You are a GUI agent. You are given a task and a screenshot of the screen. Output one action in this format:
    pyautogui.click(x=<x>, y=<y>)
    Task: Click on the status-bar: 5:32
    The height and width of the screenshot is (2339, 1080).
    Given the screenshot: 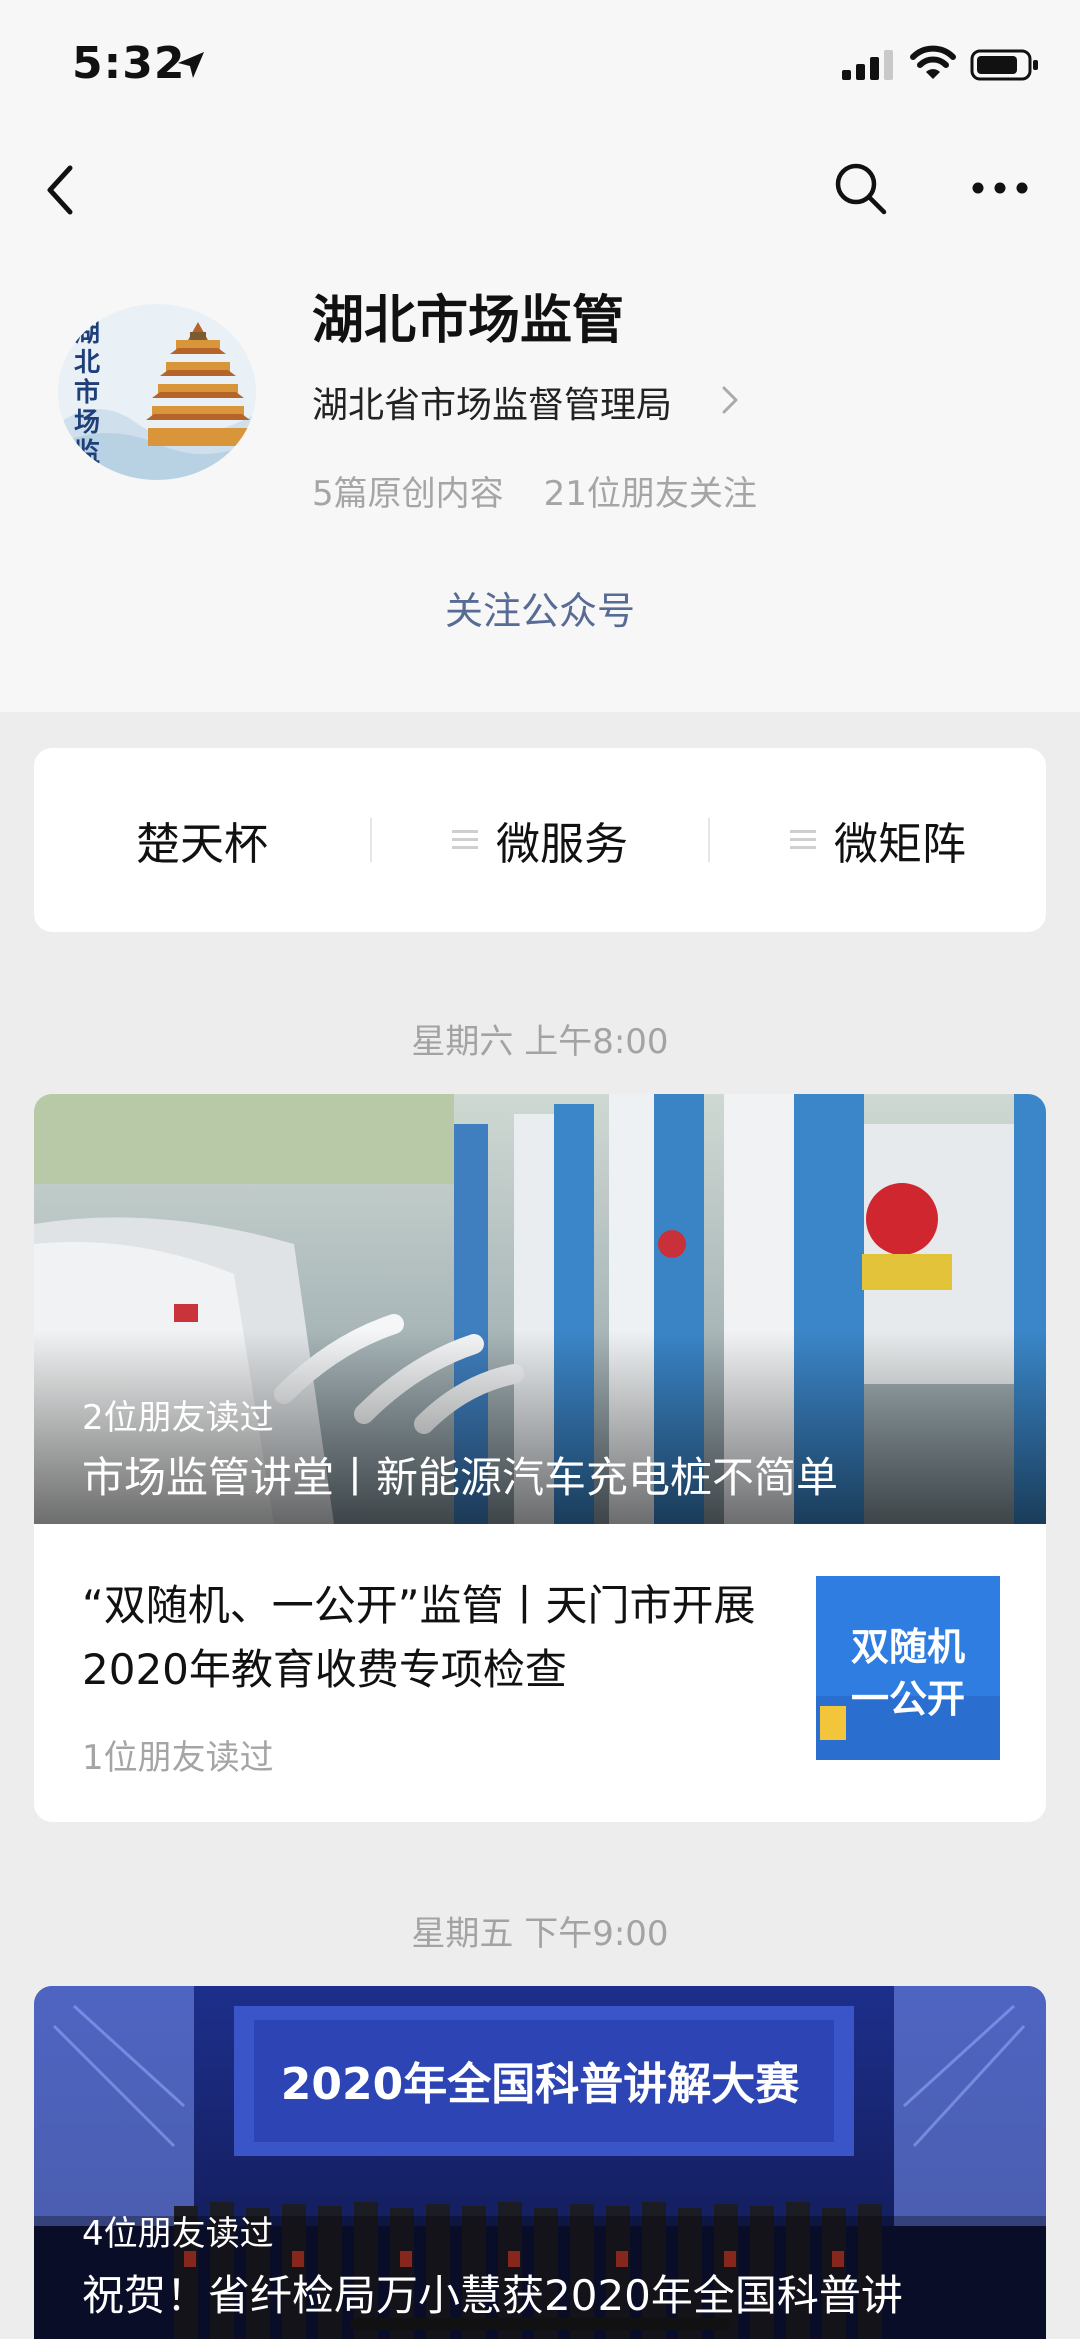 What is the action you would take?
    pyautogui.click(x=540, y=65)
    